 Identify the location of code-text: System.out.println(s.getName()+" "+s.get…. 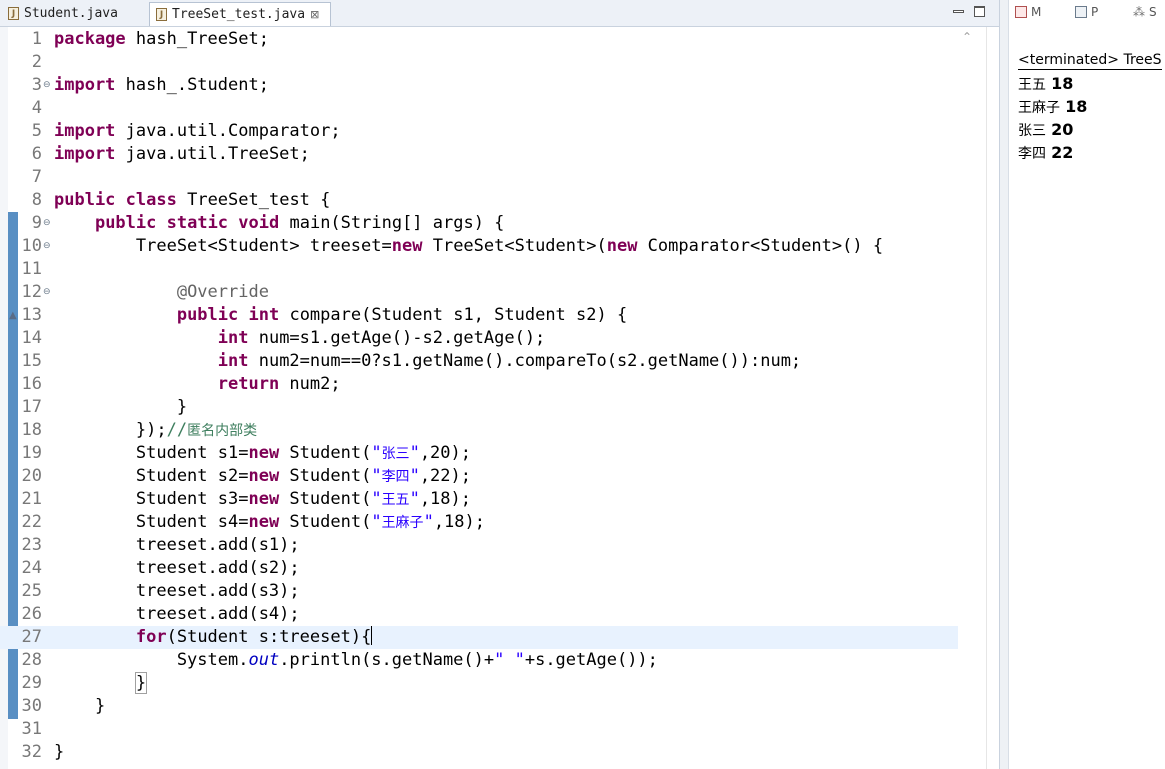
(356, 660).